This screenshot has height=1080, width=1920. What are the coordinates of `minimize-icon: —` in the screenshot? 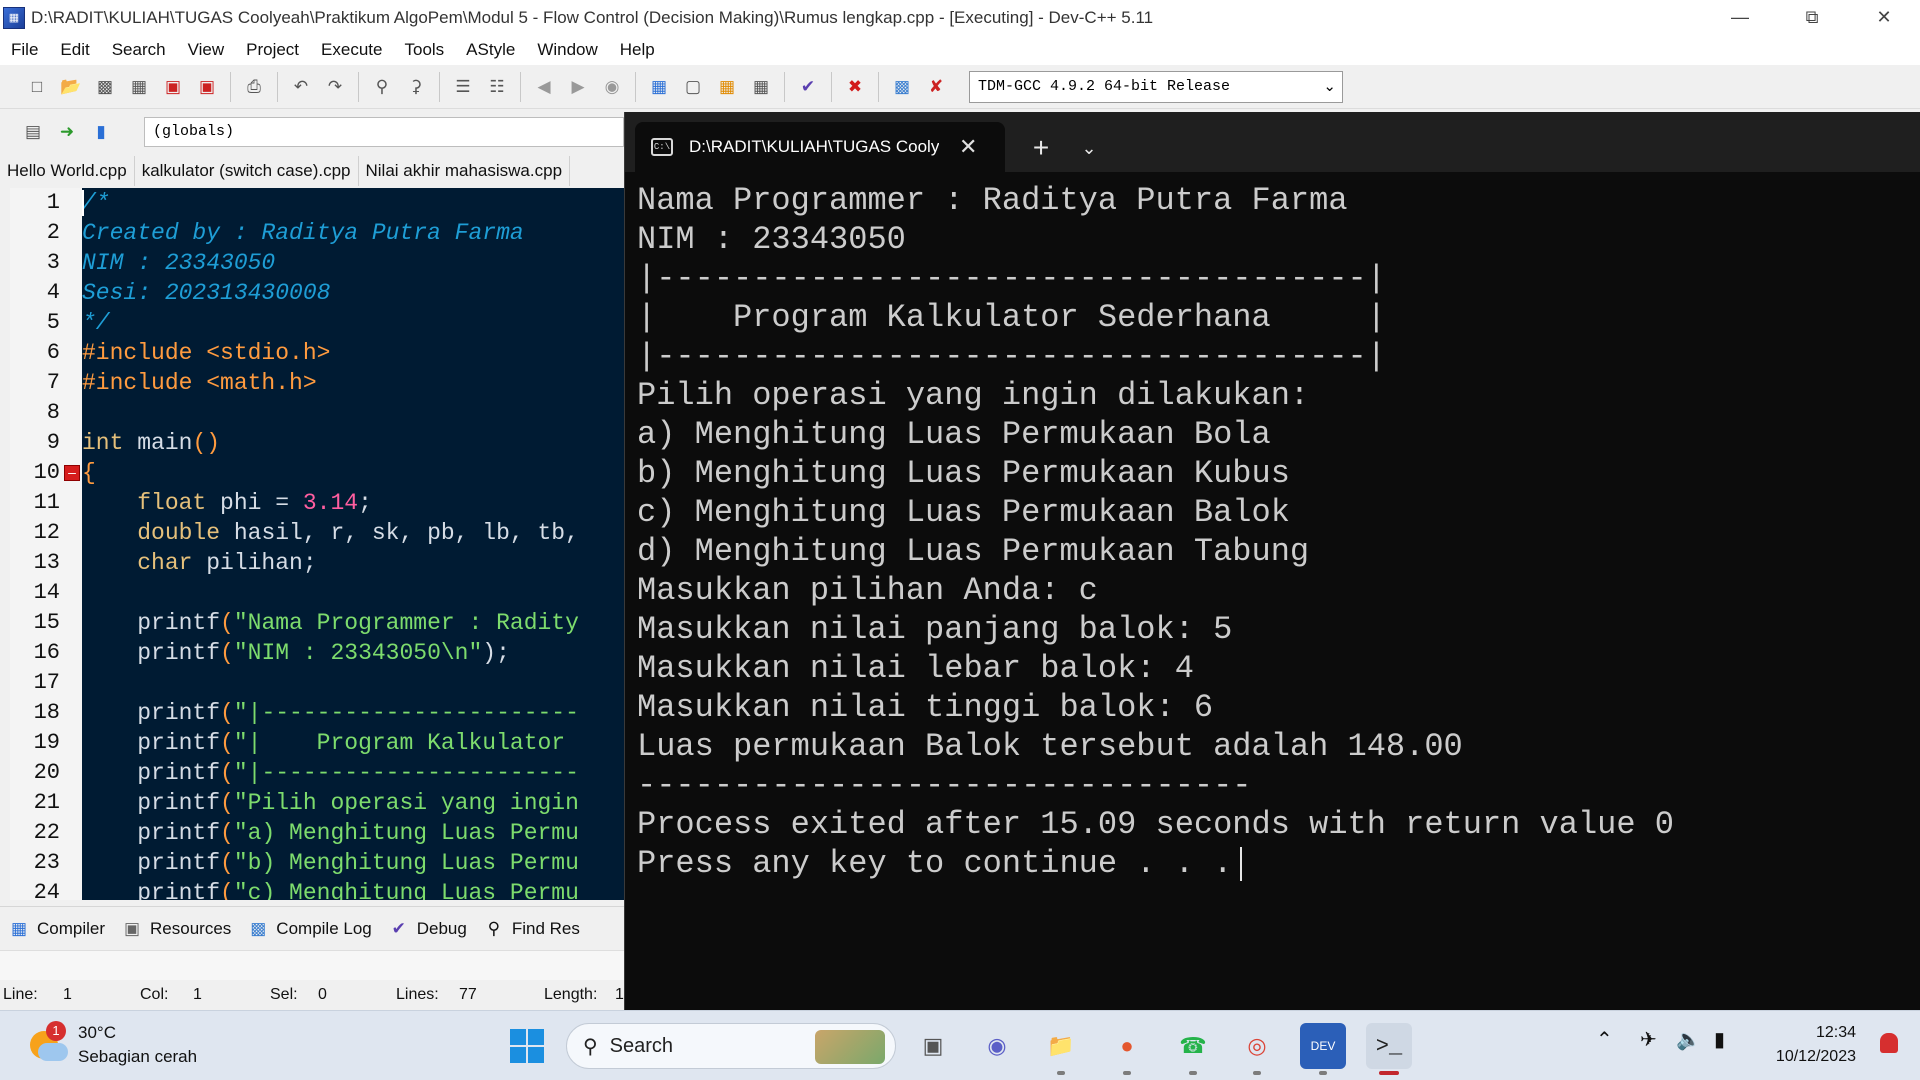 It's located at (1740, 17).